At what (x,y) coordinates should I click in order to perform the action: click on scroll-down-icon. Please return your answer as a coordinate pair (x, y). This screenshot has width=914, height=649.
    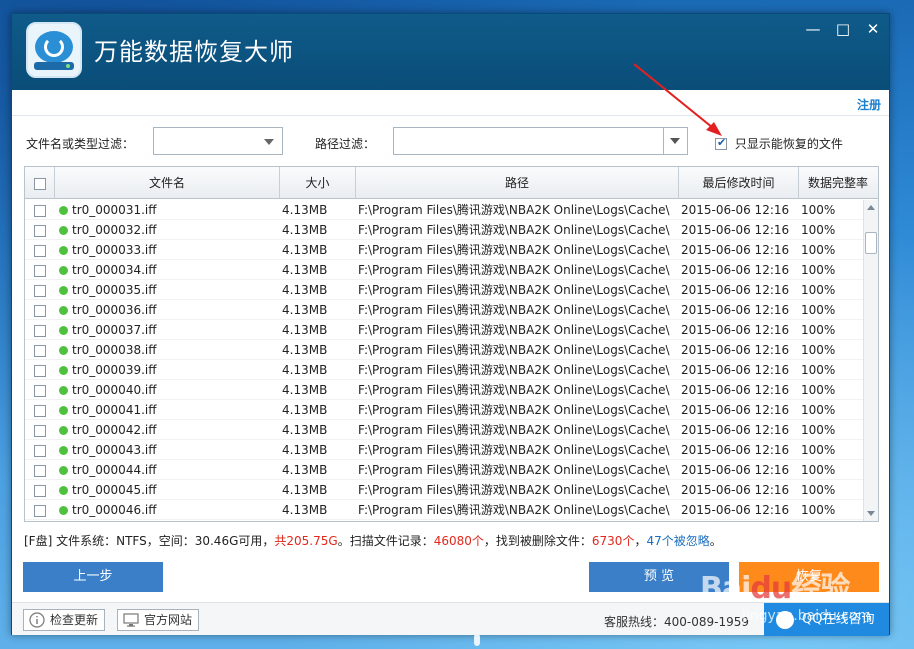
    Looking at the image, I should click on (871, 513).